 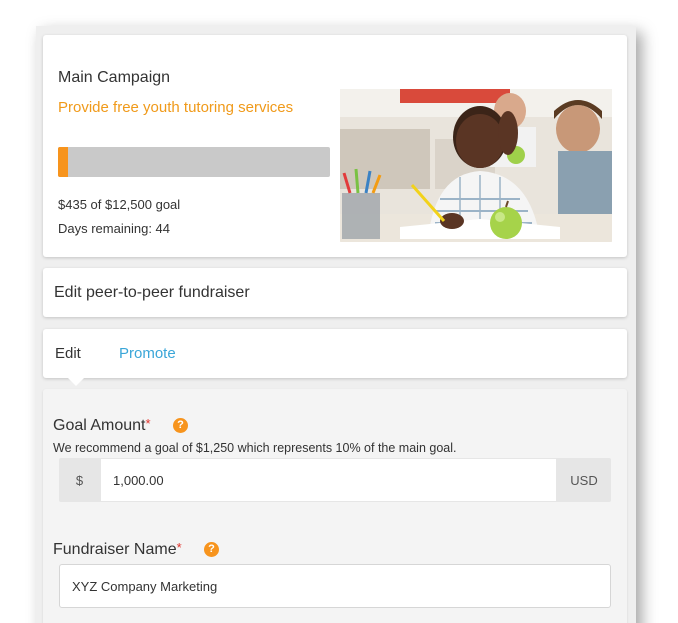 What do you see at coordinates (335, 357) in the screenshot?
I see `tab-bar: Edit Promote` at bounding box center [335, 357].